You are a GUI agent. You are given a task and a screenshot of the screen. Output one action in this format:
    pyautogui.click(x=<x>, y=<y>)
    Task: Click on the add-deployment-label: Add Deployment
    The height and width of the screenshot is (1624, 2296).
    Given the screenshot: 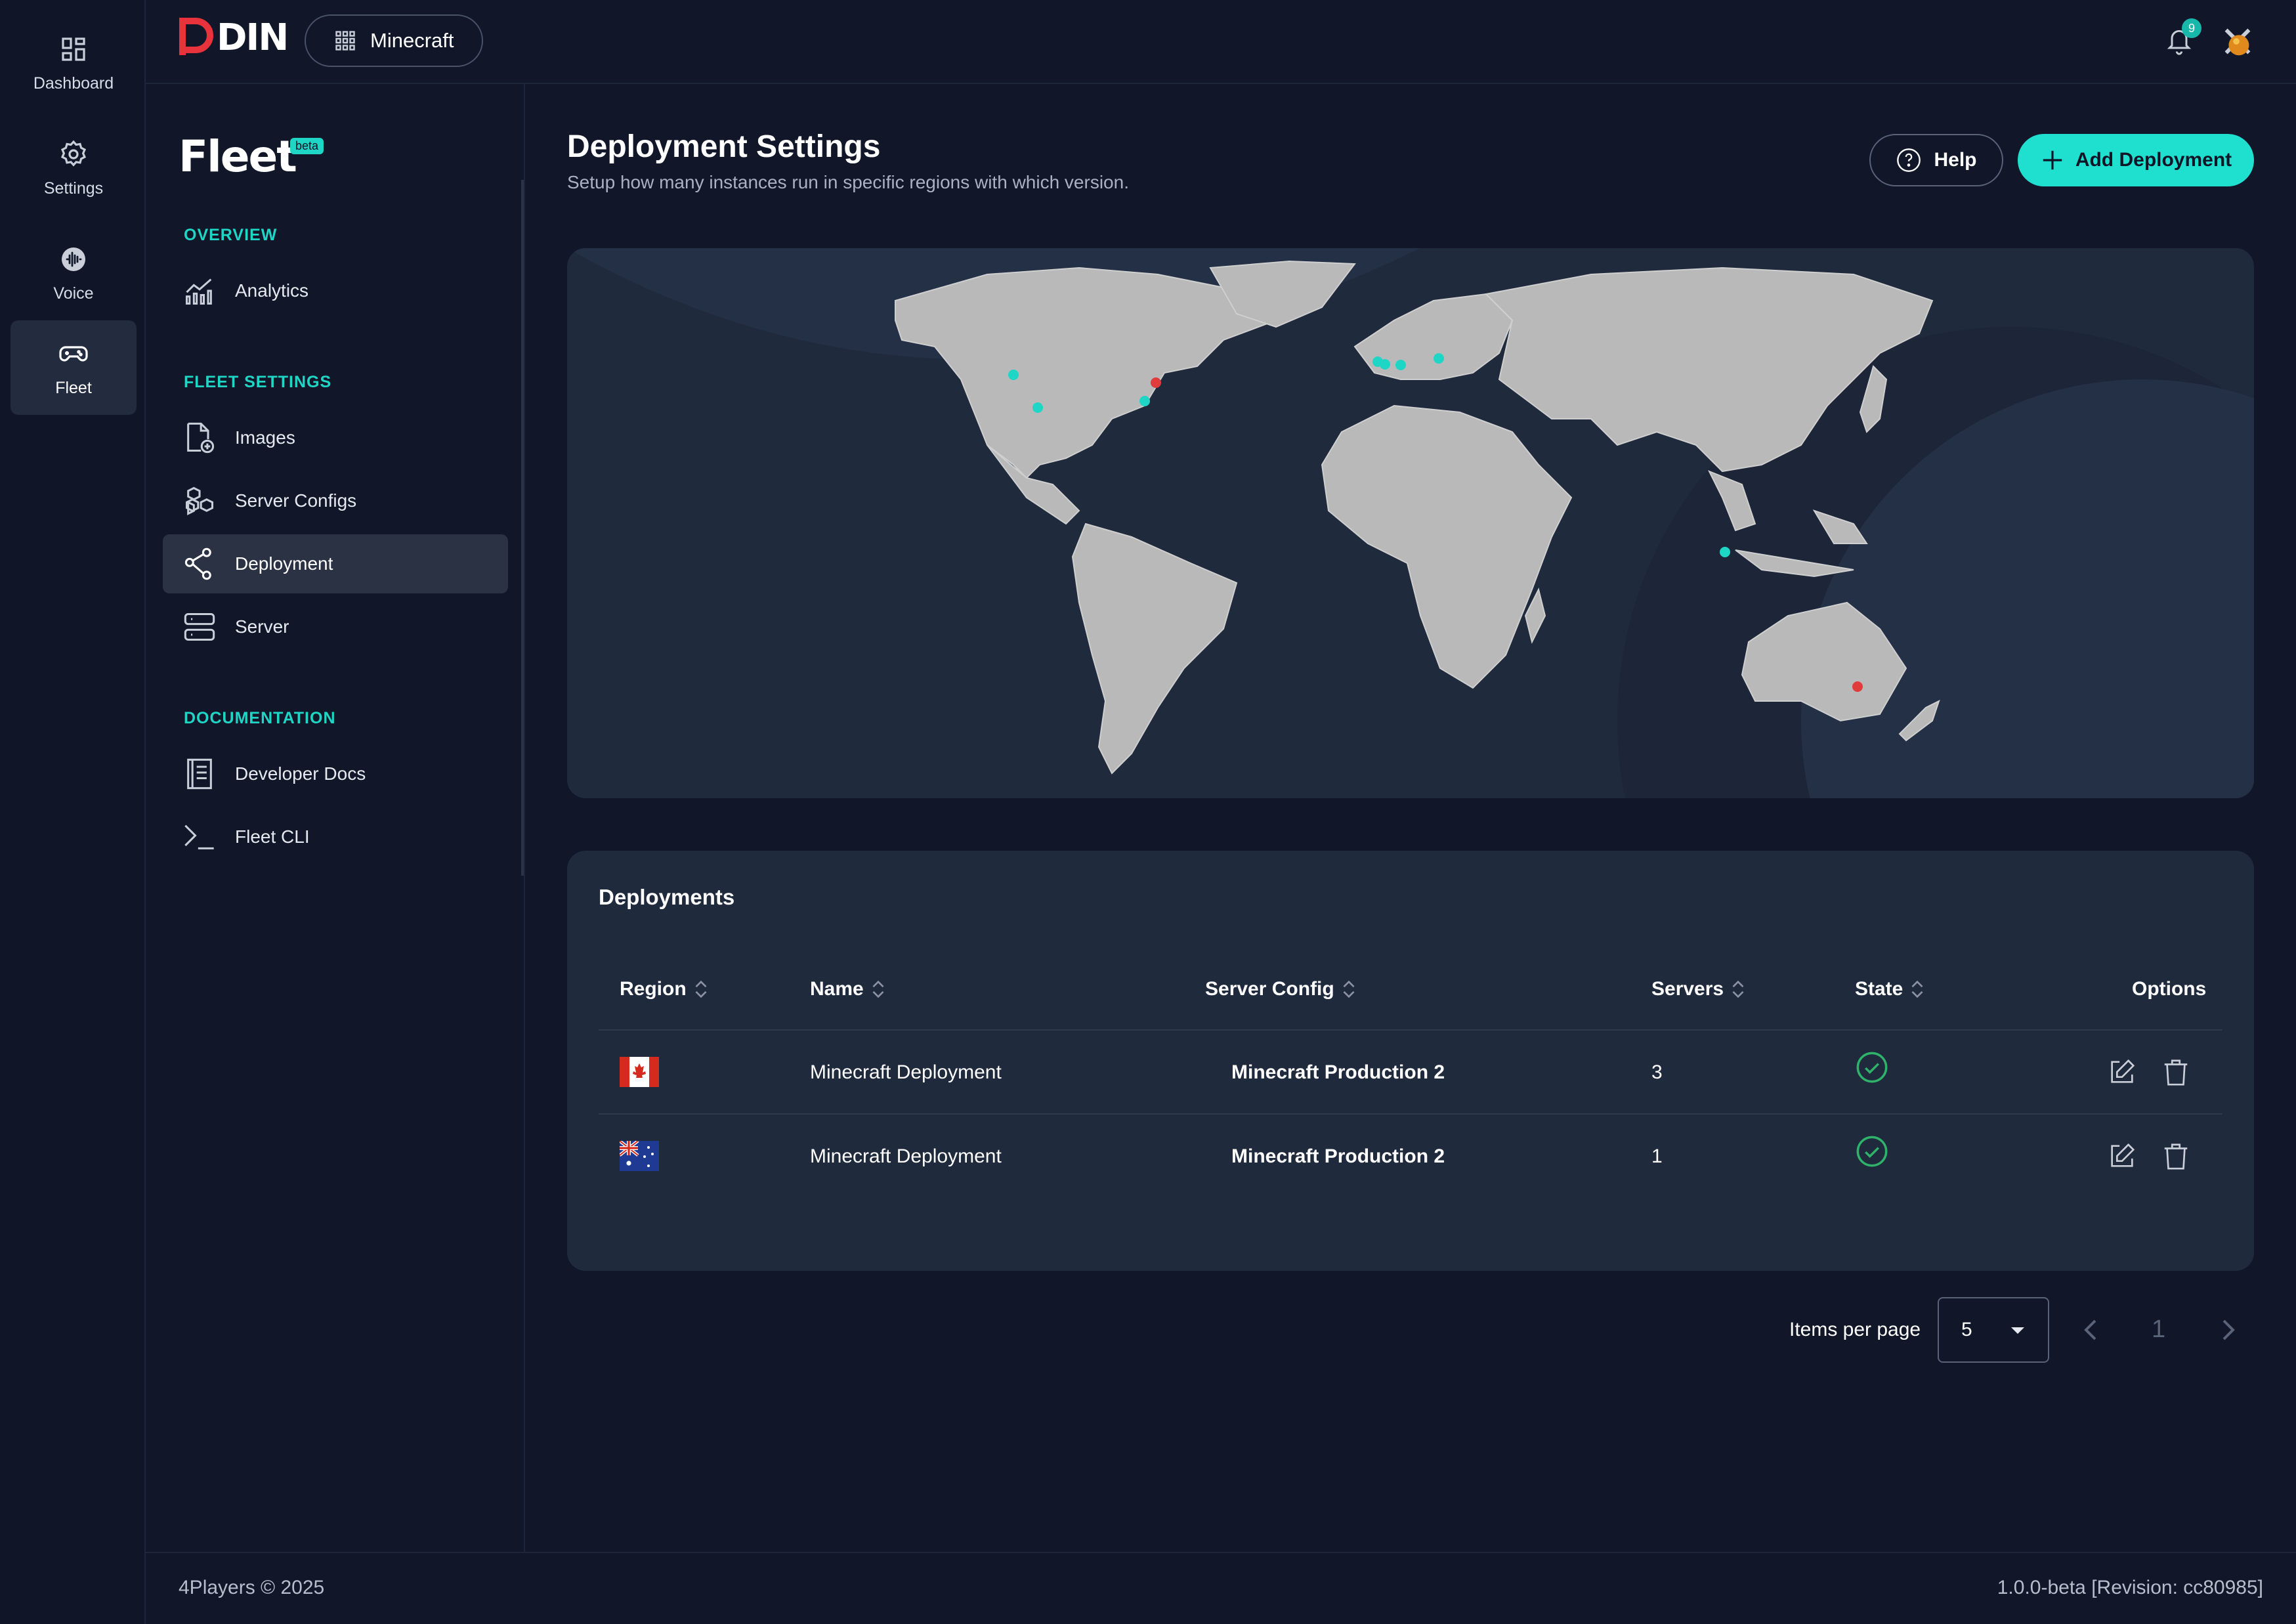 What is the action you would take?
    pyautogui.click(x=2154, y=160)
    